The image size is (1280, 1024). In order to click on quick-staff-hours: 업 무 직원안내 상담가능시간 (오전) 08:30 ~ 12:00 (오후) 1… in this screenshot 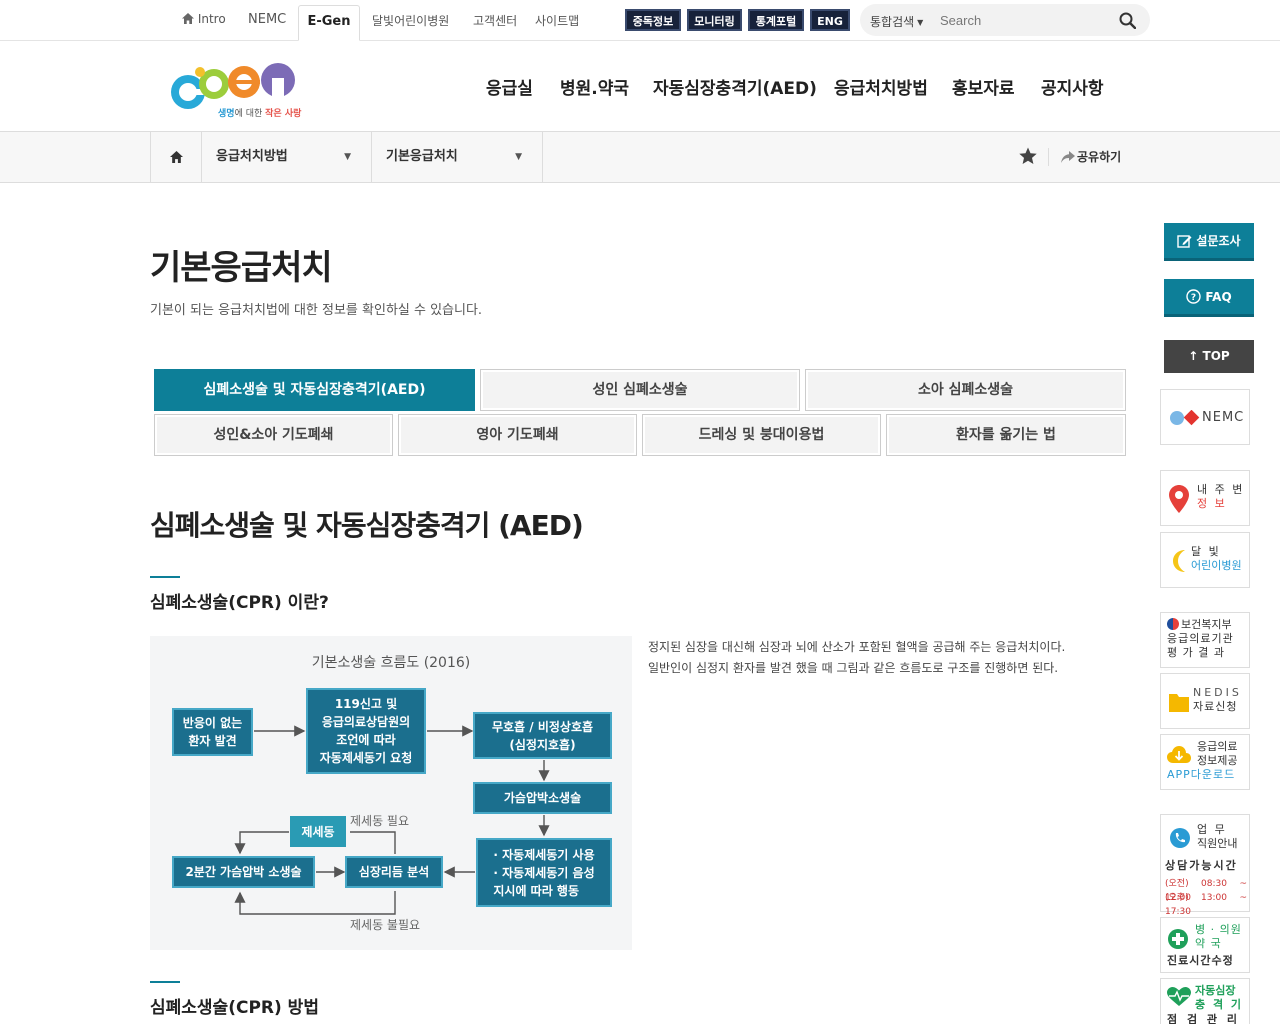, I will do `click(1205, 865)`.